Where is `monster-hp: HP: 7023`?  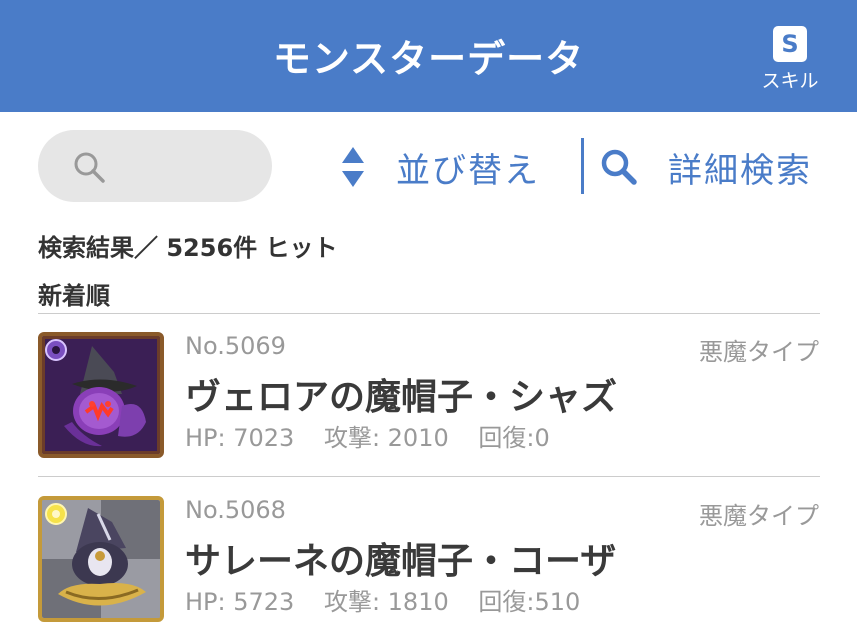
monster-hp: HP: 7023 is located at coordinates (240, 438).